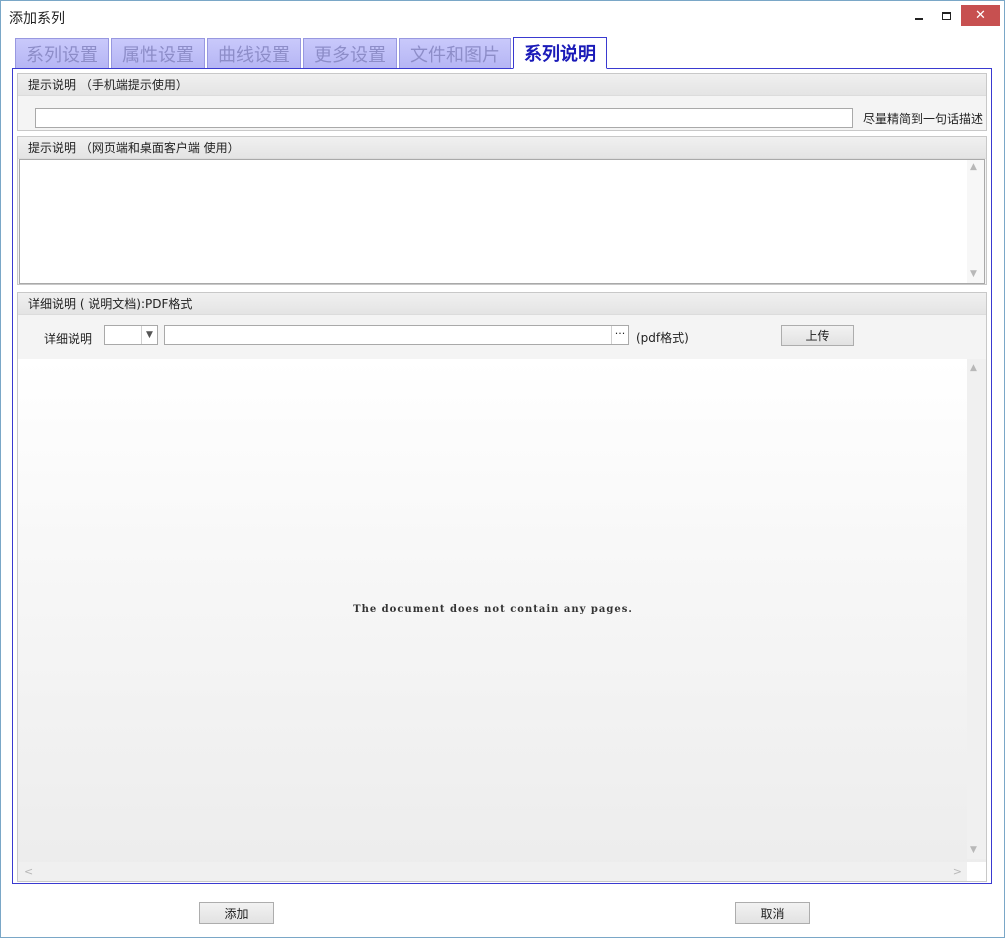 The image size is (1005, 938). Describe the element at coordinates (493, 609) in the screenshot. I see `viewer-empty-message: The document does not contain any pages.` at that location.